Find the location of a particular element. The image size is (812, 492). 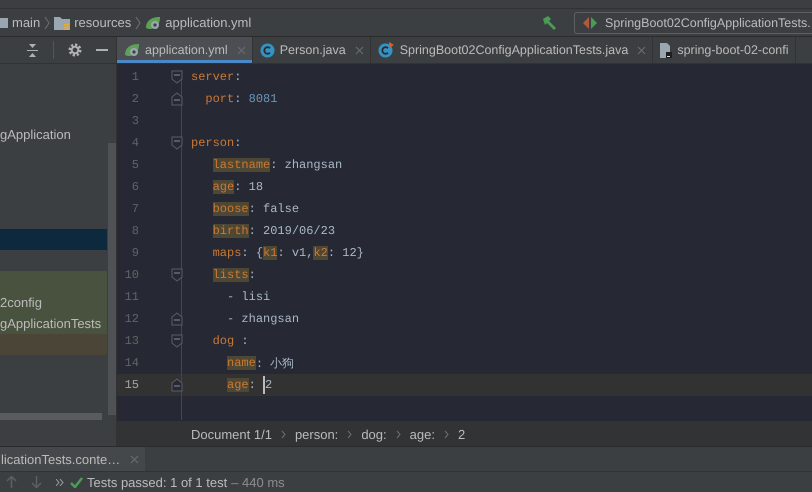

editor-tab: application.yml is located at coordinates (185, 50).